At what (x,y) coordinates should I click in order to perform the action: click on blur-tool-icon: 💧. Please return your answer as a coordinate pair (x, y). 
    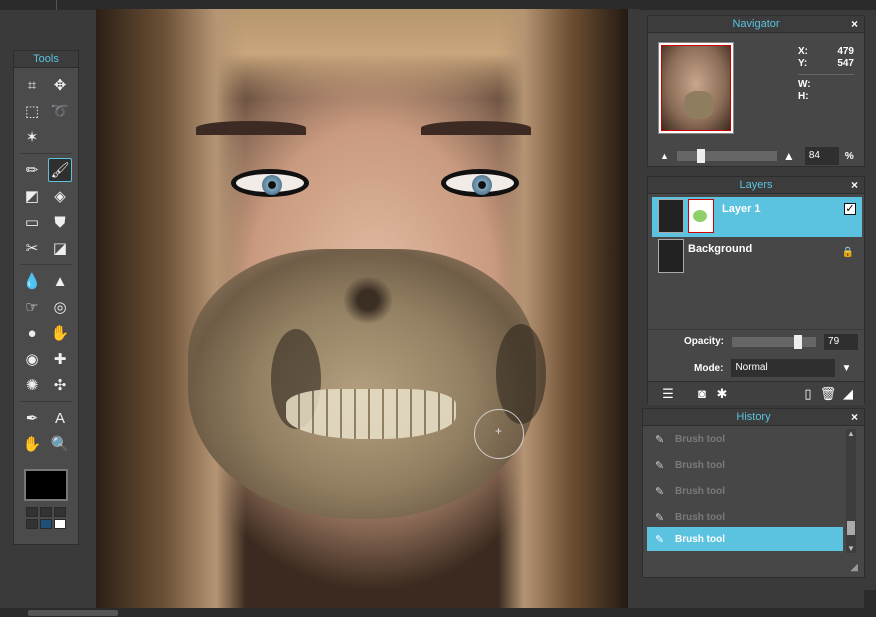
    Looking at the image, I should click on (32, 281).